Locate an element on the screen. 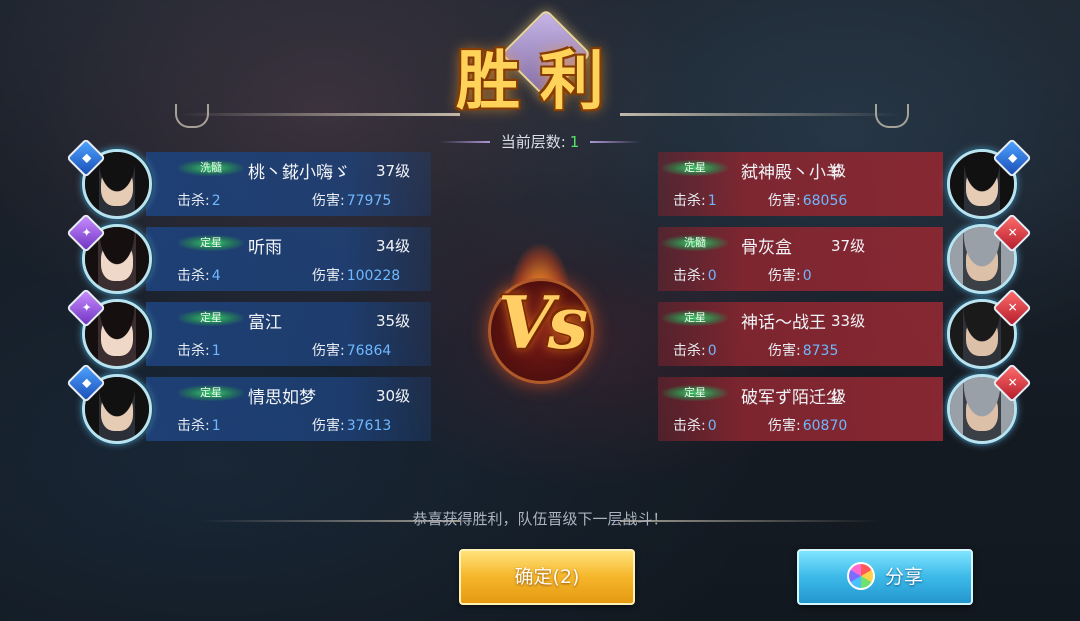 The width and height of the screenshot is (1080, 621). right-player-row: ✕ 定星 神话～战王 33级 击杀: 0 伤害: 8735 is located at coordinates (840, 328).